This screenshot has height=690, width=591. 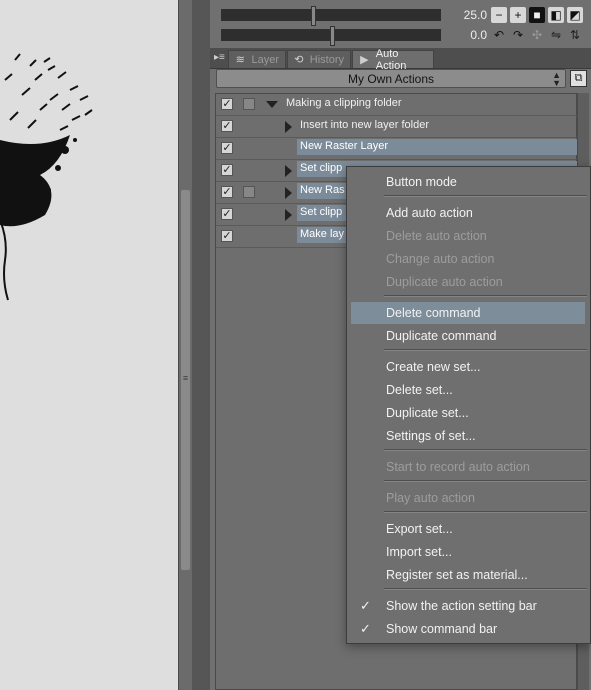 What do you see at coordinates (430, 498) in the screenshot?
I see `menu-item-play-auto-action: Play auto action` at bounding box center [430, 498].